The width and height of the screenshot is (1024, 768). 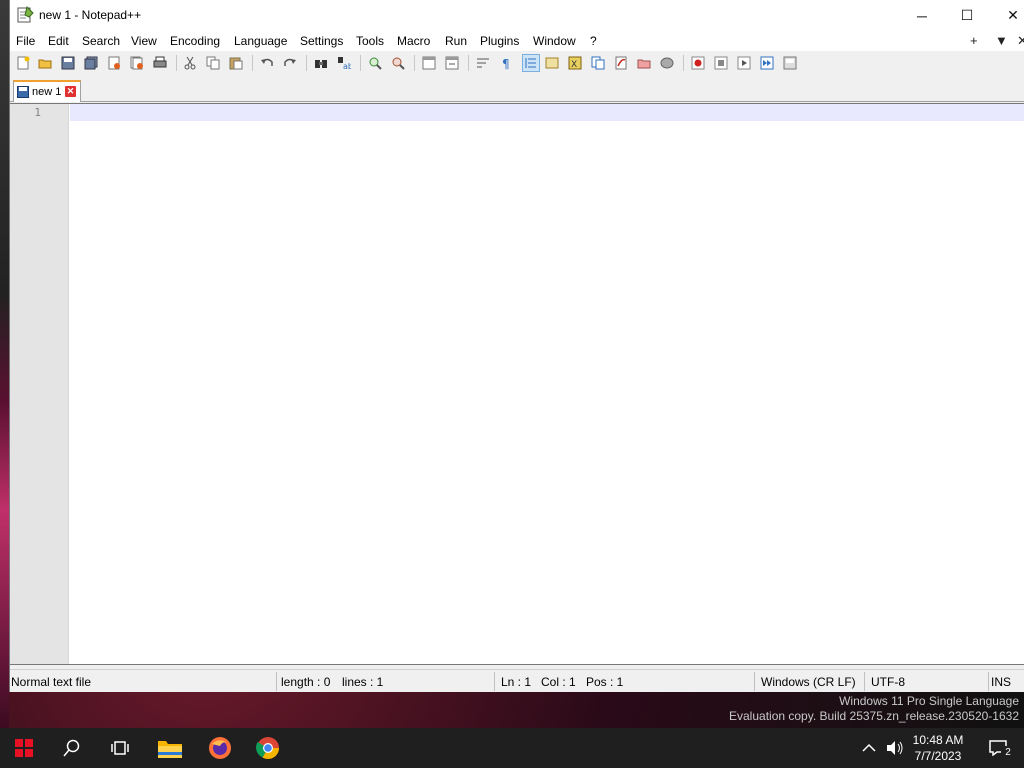 I want to click on menu-help: ?, so click(x=593, y=41).